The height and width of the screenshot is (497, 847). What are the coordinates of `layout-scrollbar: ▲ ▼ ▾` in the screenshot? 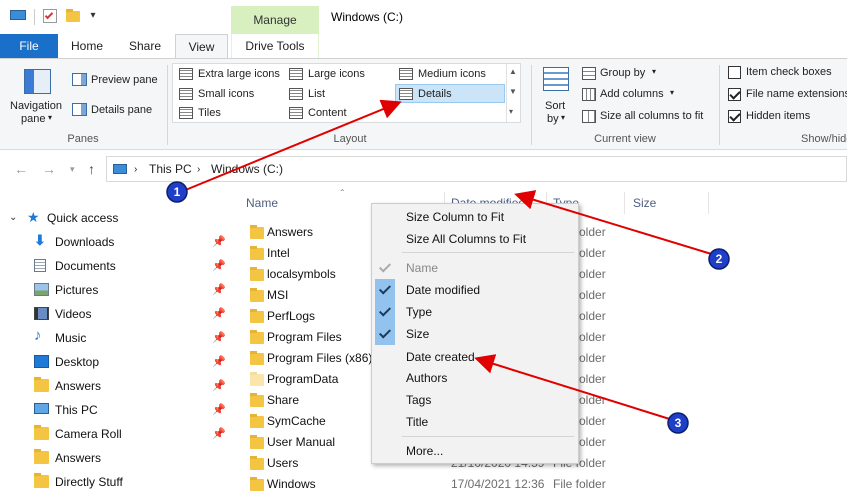 It's located at (512, 93).